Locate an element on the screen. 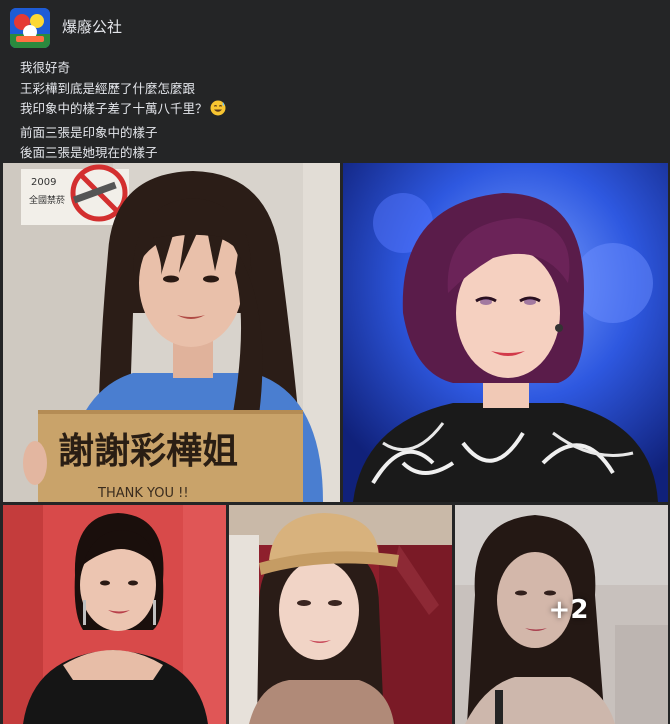 The width and height of the screenshot is (670, 724). poster-year: 2009 is located at coordinates (43, 182).